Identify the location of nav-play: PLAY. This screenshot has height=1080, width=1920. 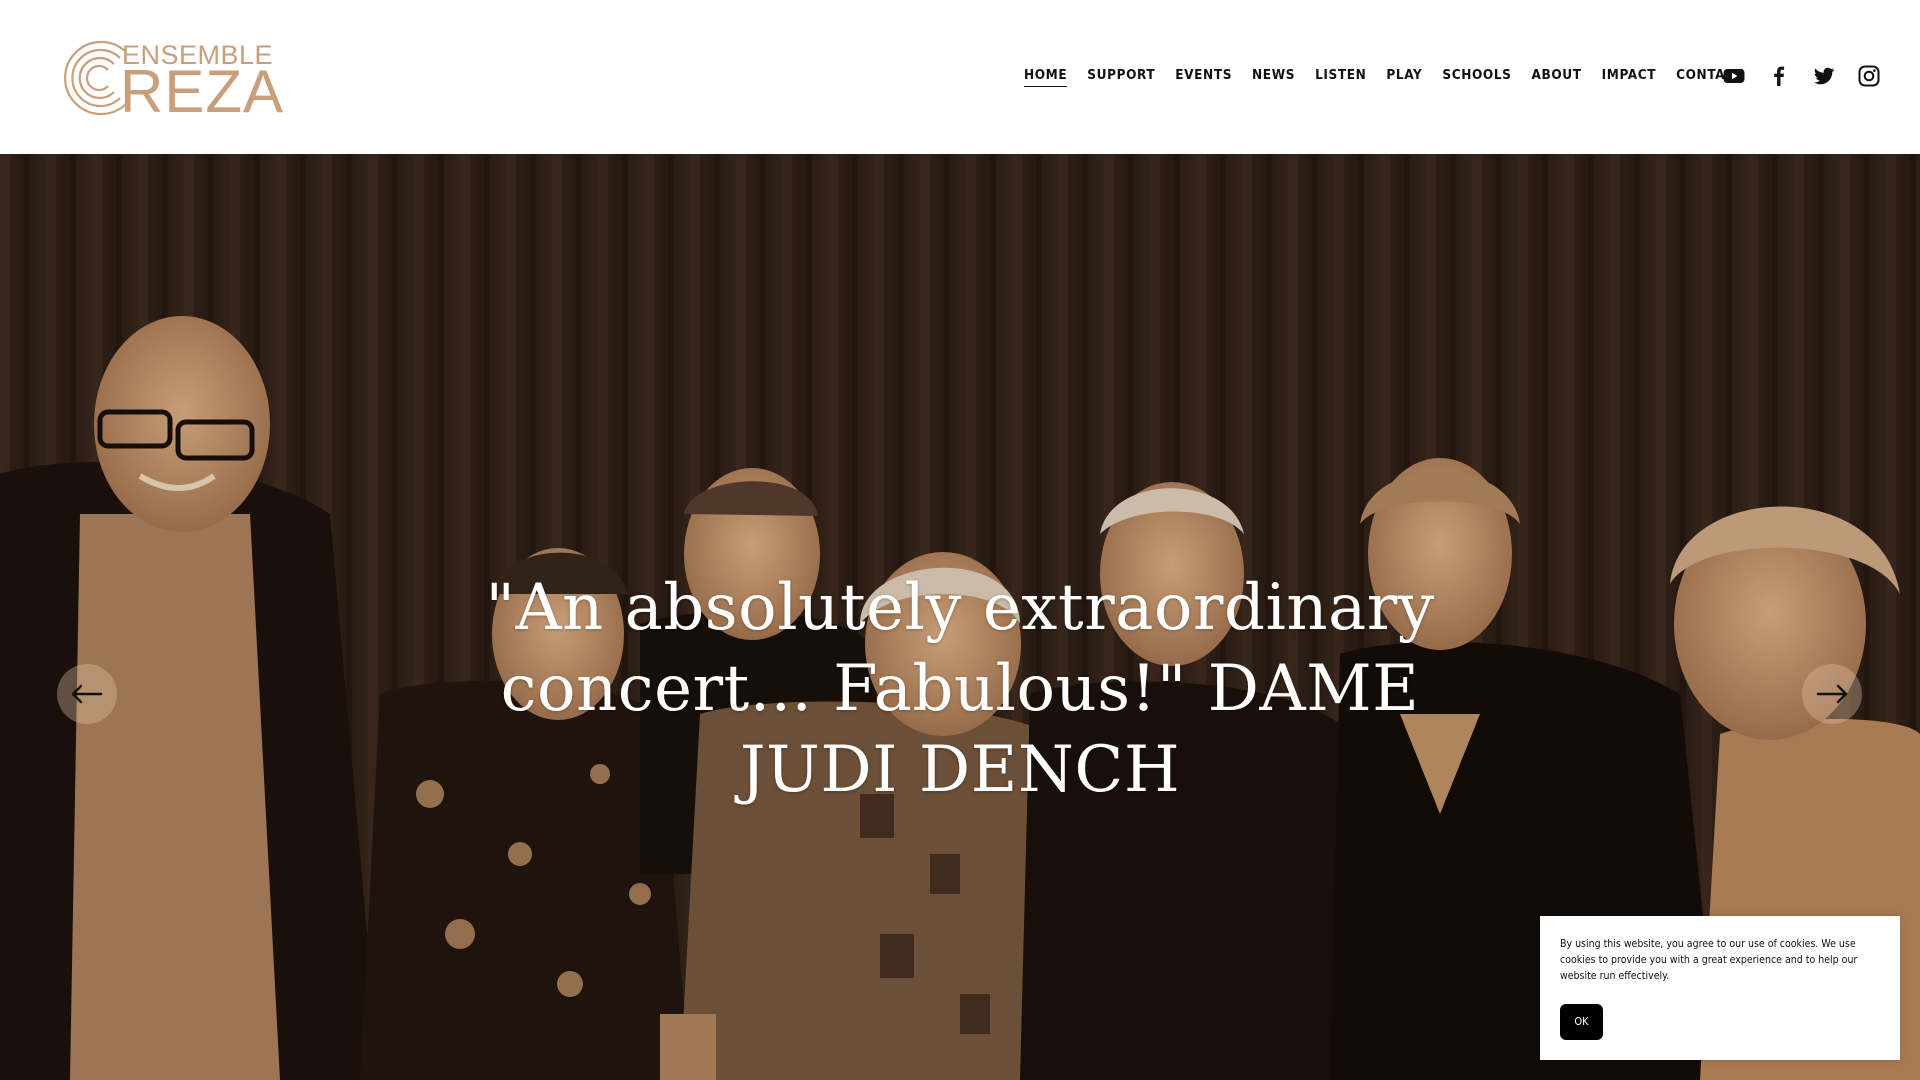
(1404, 77).